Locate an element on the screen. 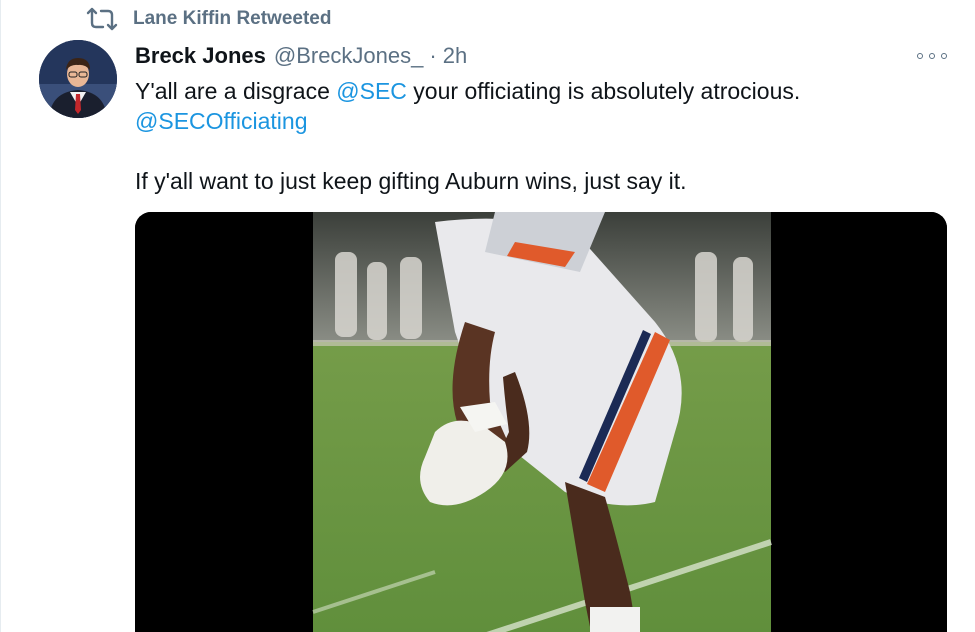 This screenshot has height=632, width=975. retweet-icon is located at coordinates (102, 19).